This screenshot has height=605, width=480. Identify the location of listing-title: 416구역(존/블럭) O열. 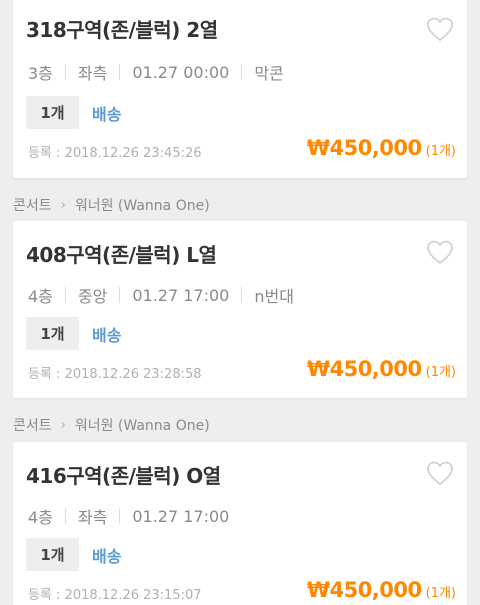
(123, 476).